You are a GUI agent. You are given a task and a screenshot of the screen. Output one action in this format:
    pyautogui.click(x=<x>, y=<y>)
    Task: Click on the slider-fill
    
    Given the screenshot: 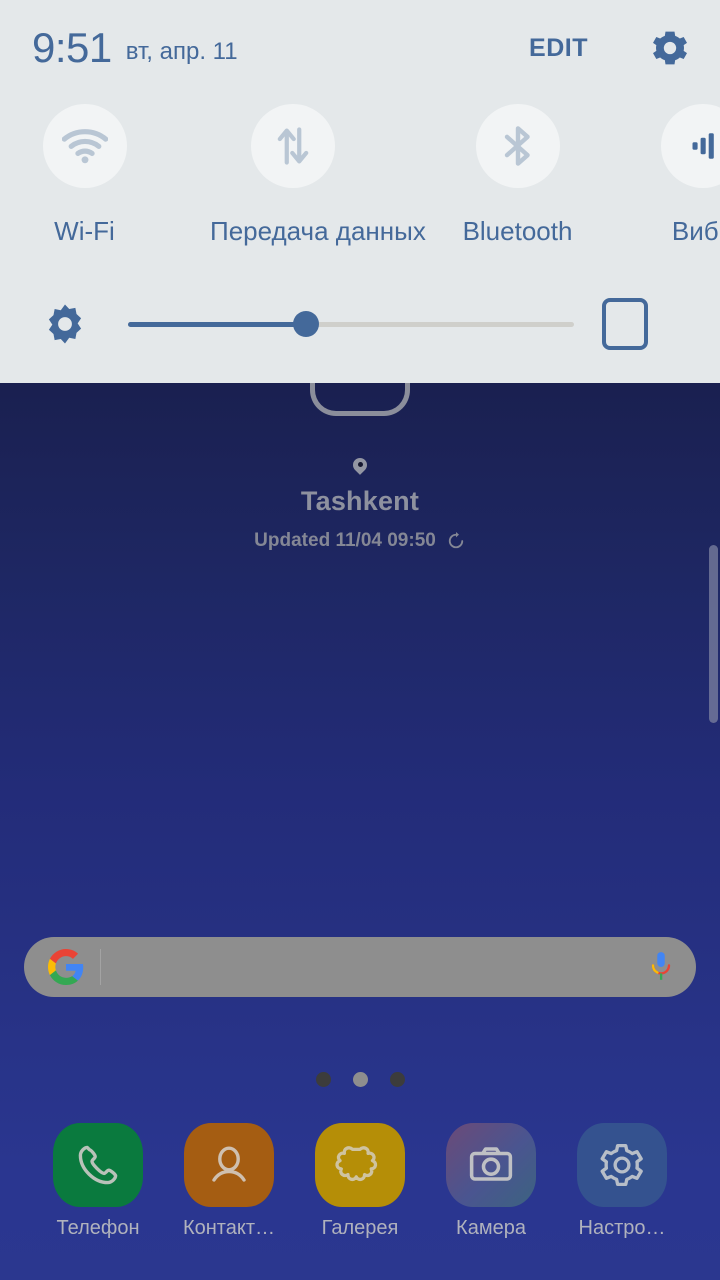 What is the action you would take?
    pyautogui.click(x=217, y=324)
    